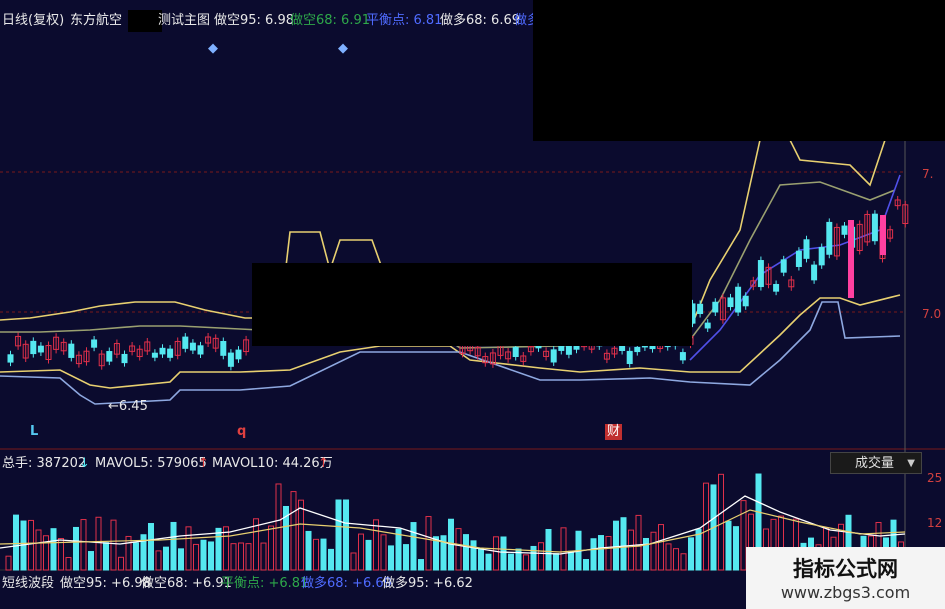 Image resolution: width=945 pixels, height=609 pixels. I want to click on indicator-select: 成交量 ▼, so click(876, 463).